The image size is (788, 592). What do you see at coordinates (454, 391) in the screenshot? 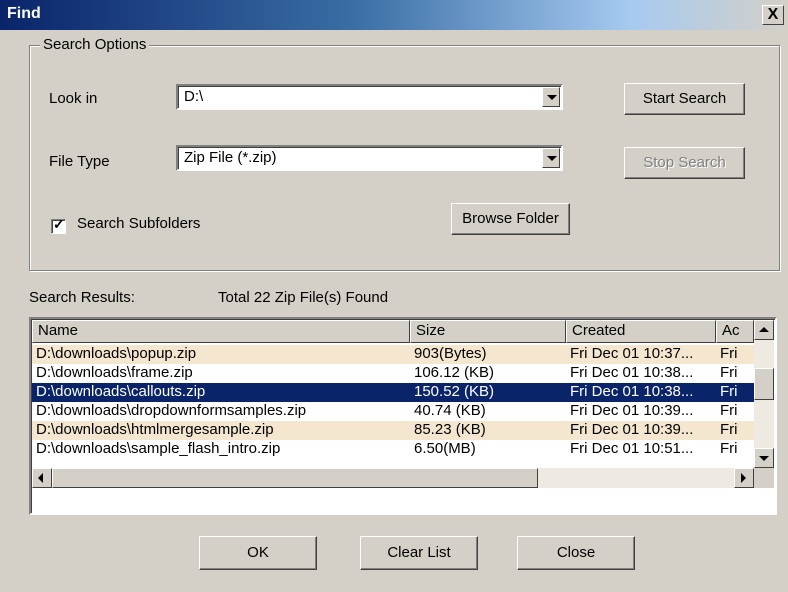
I see `cell-size: 150.52 (KB)` at bounding box center [454, 391].